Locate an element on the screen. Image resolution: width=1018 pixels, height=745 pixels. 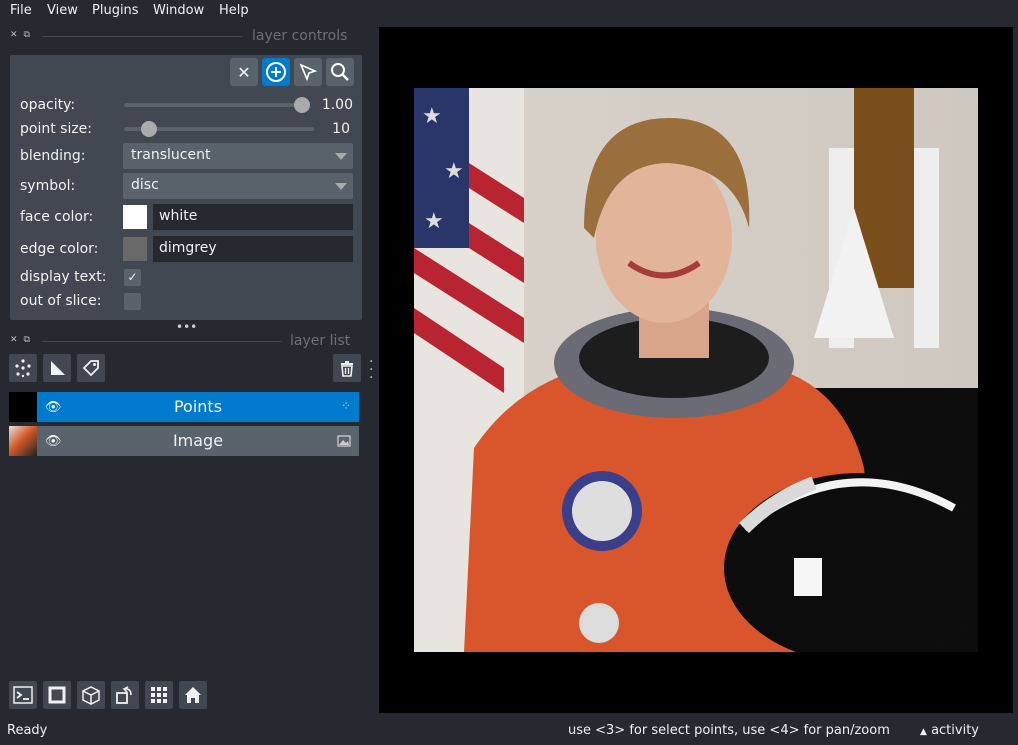
home-icon is located at coordinates (193, 695).